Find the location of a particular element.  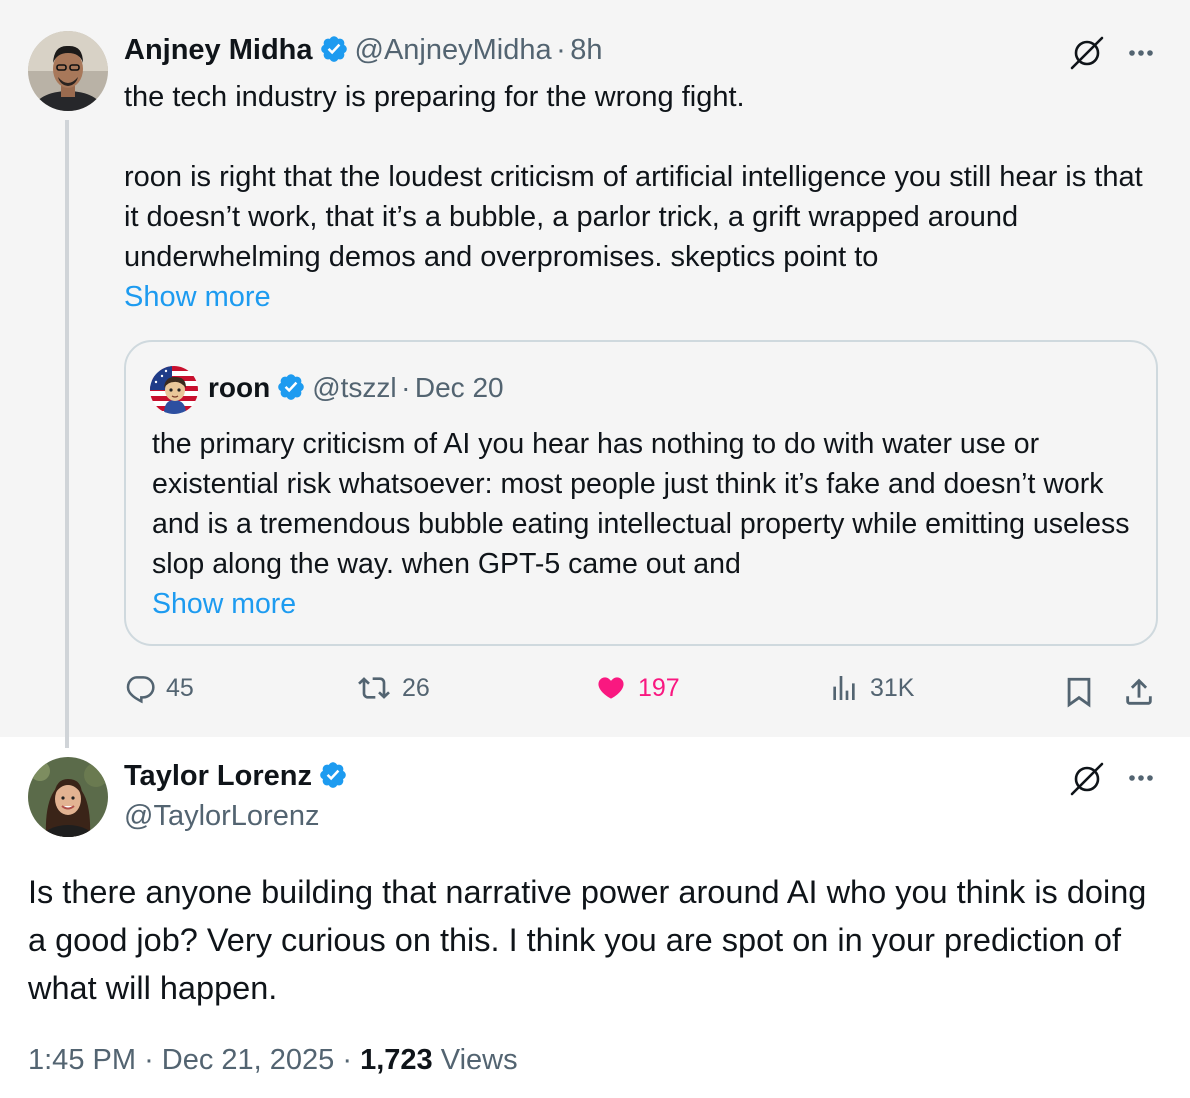

action-bar: 45 26 197 31K is located at coordinates (644, 694).